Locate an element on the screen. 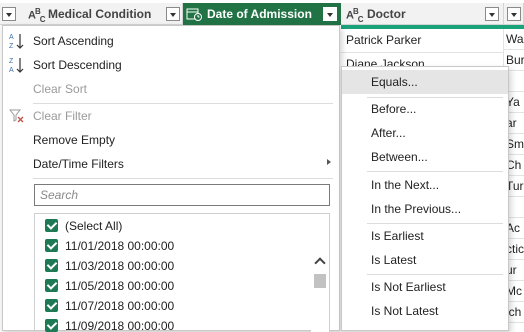  doctor-cell: Patrick Parker is located at coordinates (422, 41).